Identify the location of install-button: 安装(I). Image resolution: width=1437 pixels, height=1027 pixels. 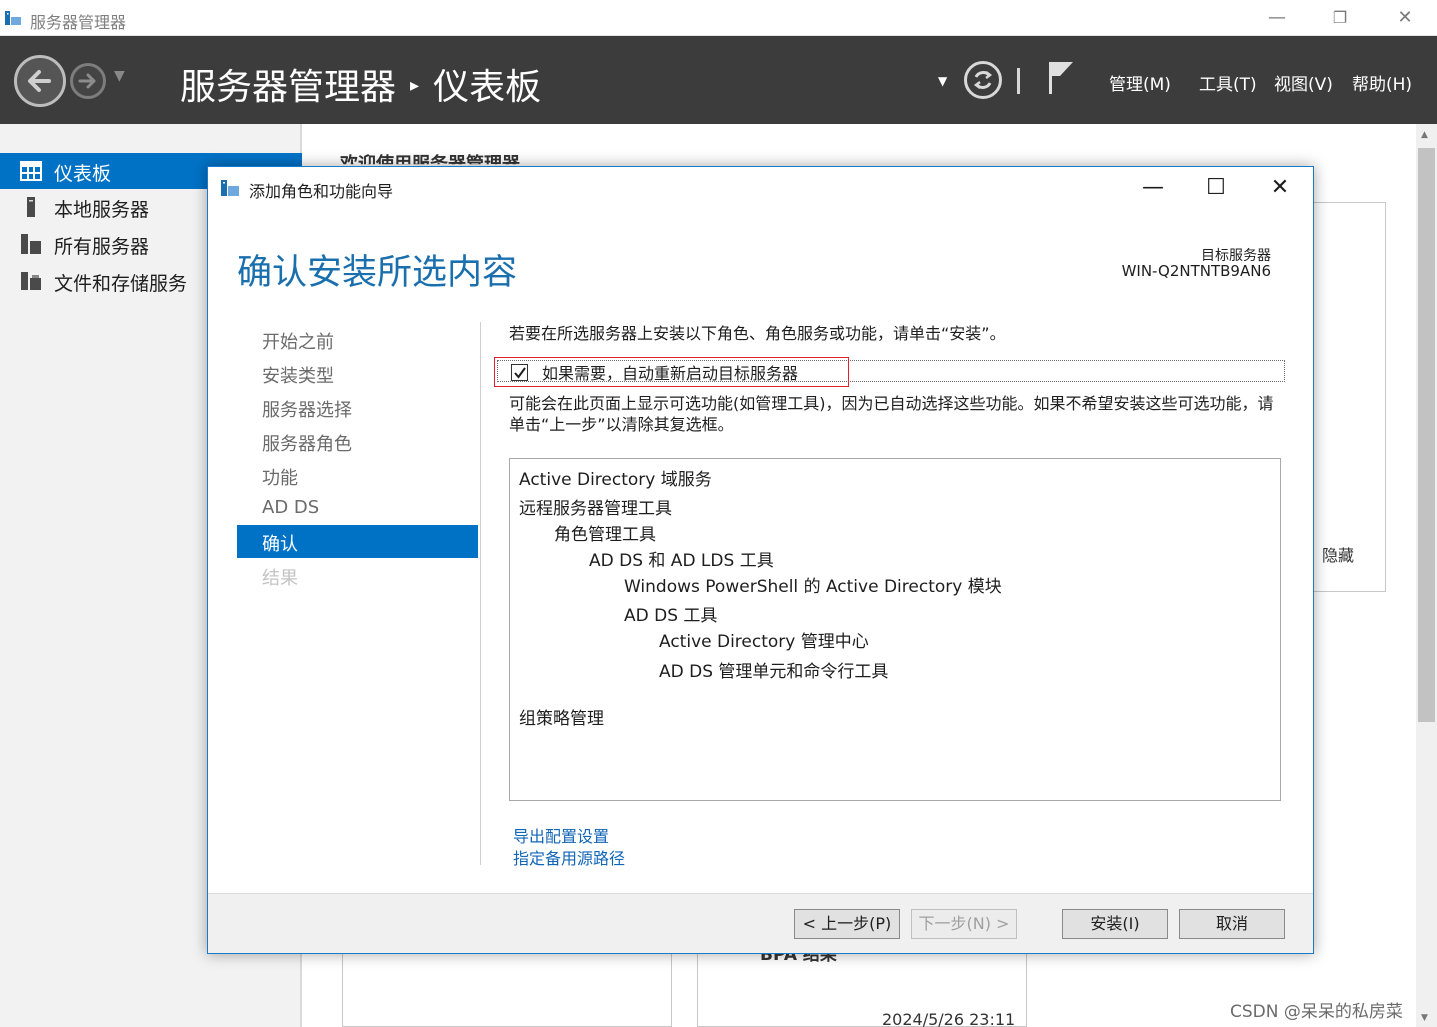
(1115, 924).